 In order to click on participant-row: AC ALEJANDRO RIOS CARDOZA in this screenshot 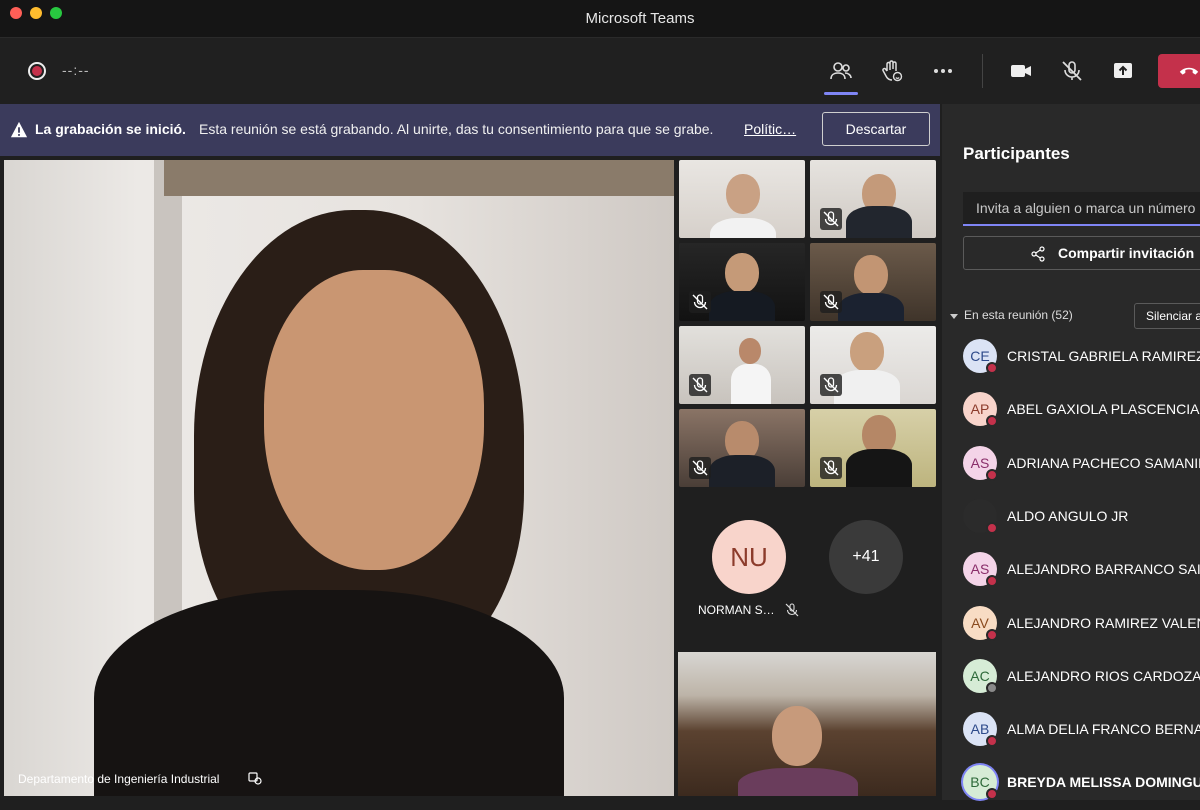, I will do `click(1071, 677)`.